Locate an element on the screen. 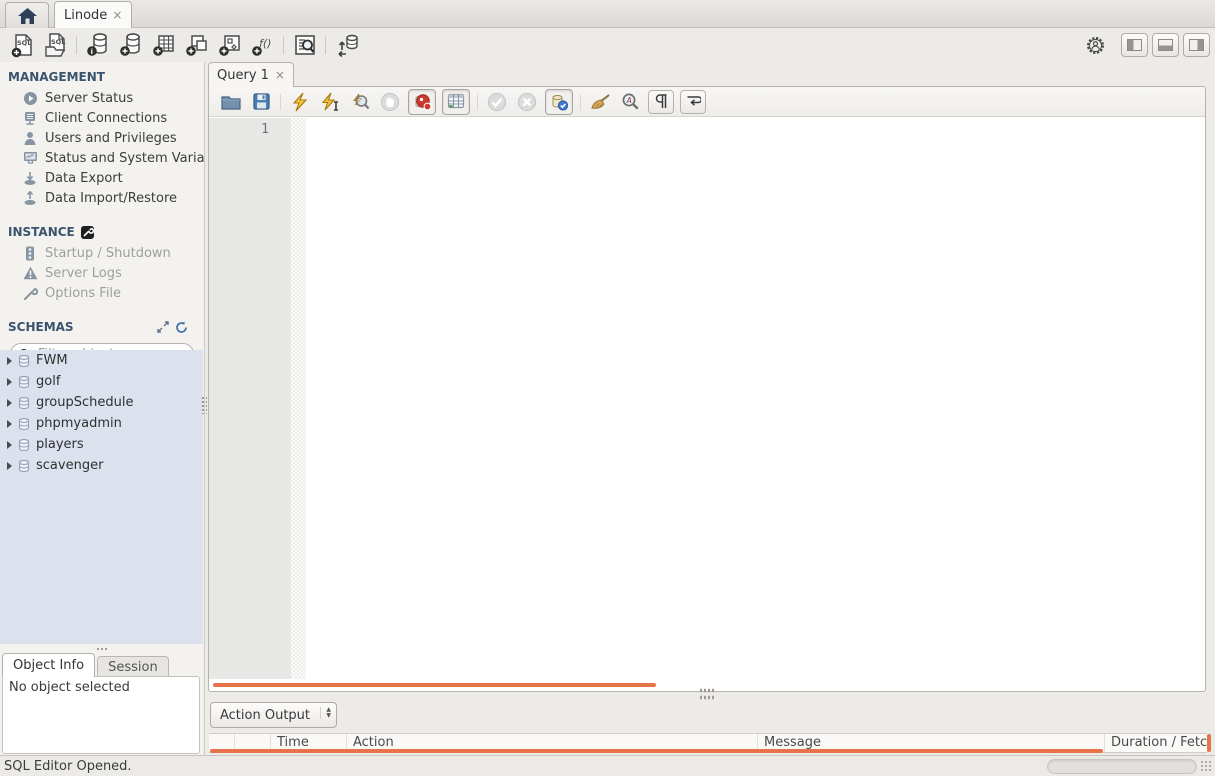 Image resolution: width=1215 pixels, height=776 pixels. open-sql-script-icon: SQL is located at coordinates (55, 45).